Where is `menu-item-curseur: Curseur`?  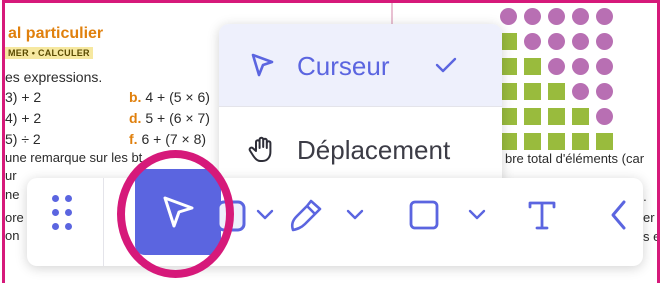 menu-item-curseur: Curseur is located at coordinates (360, 65).